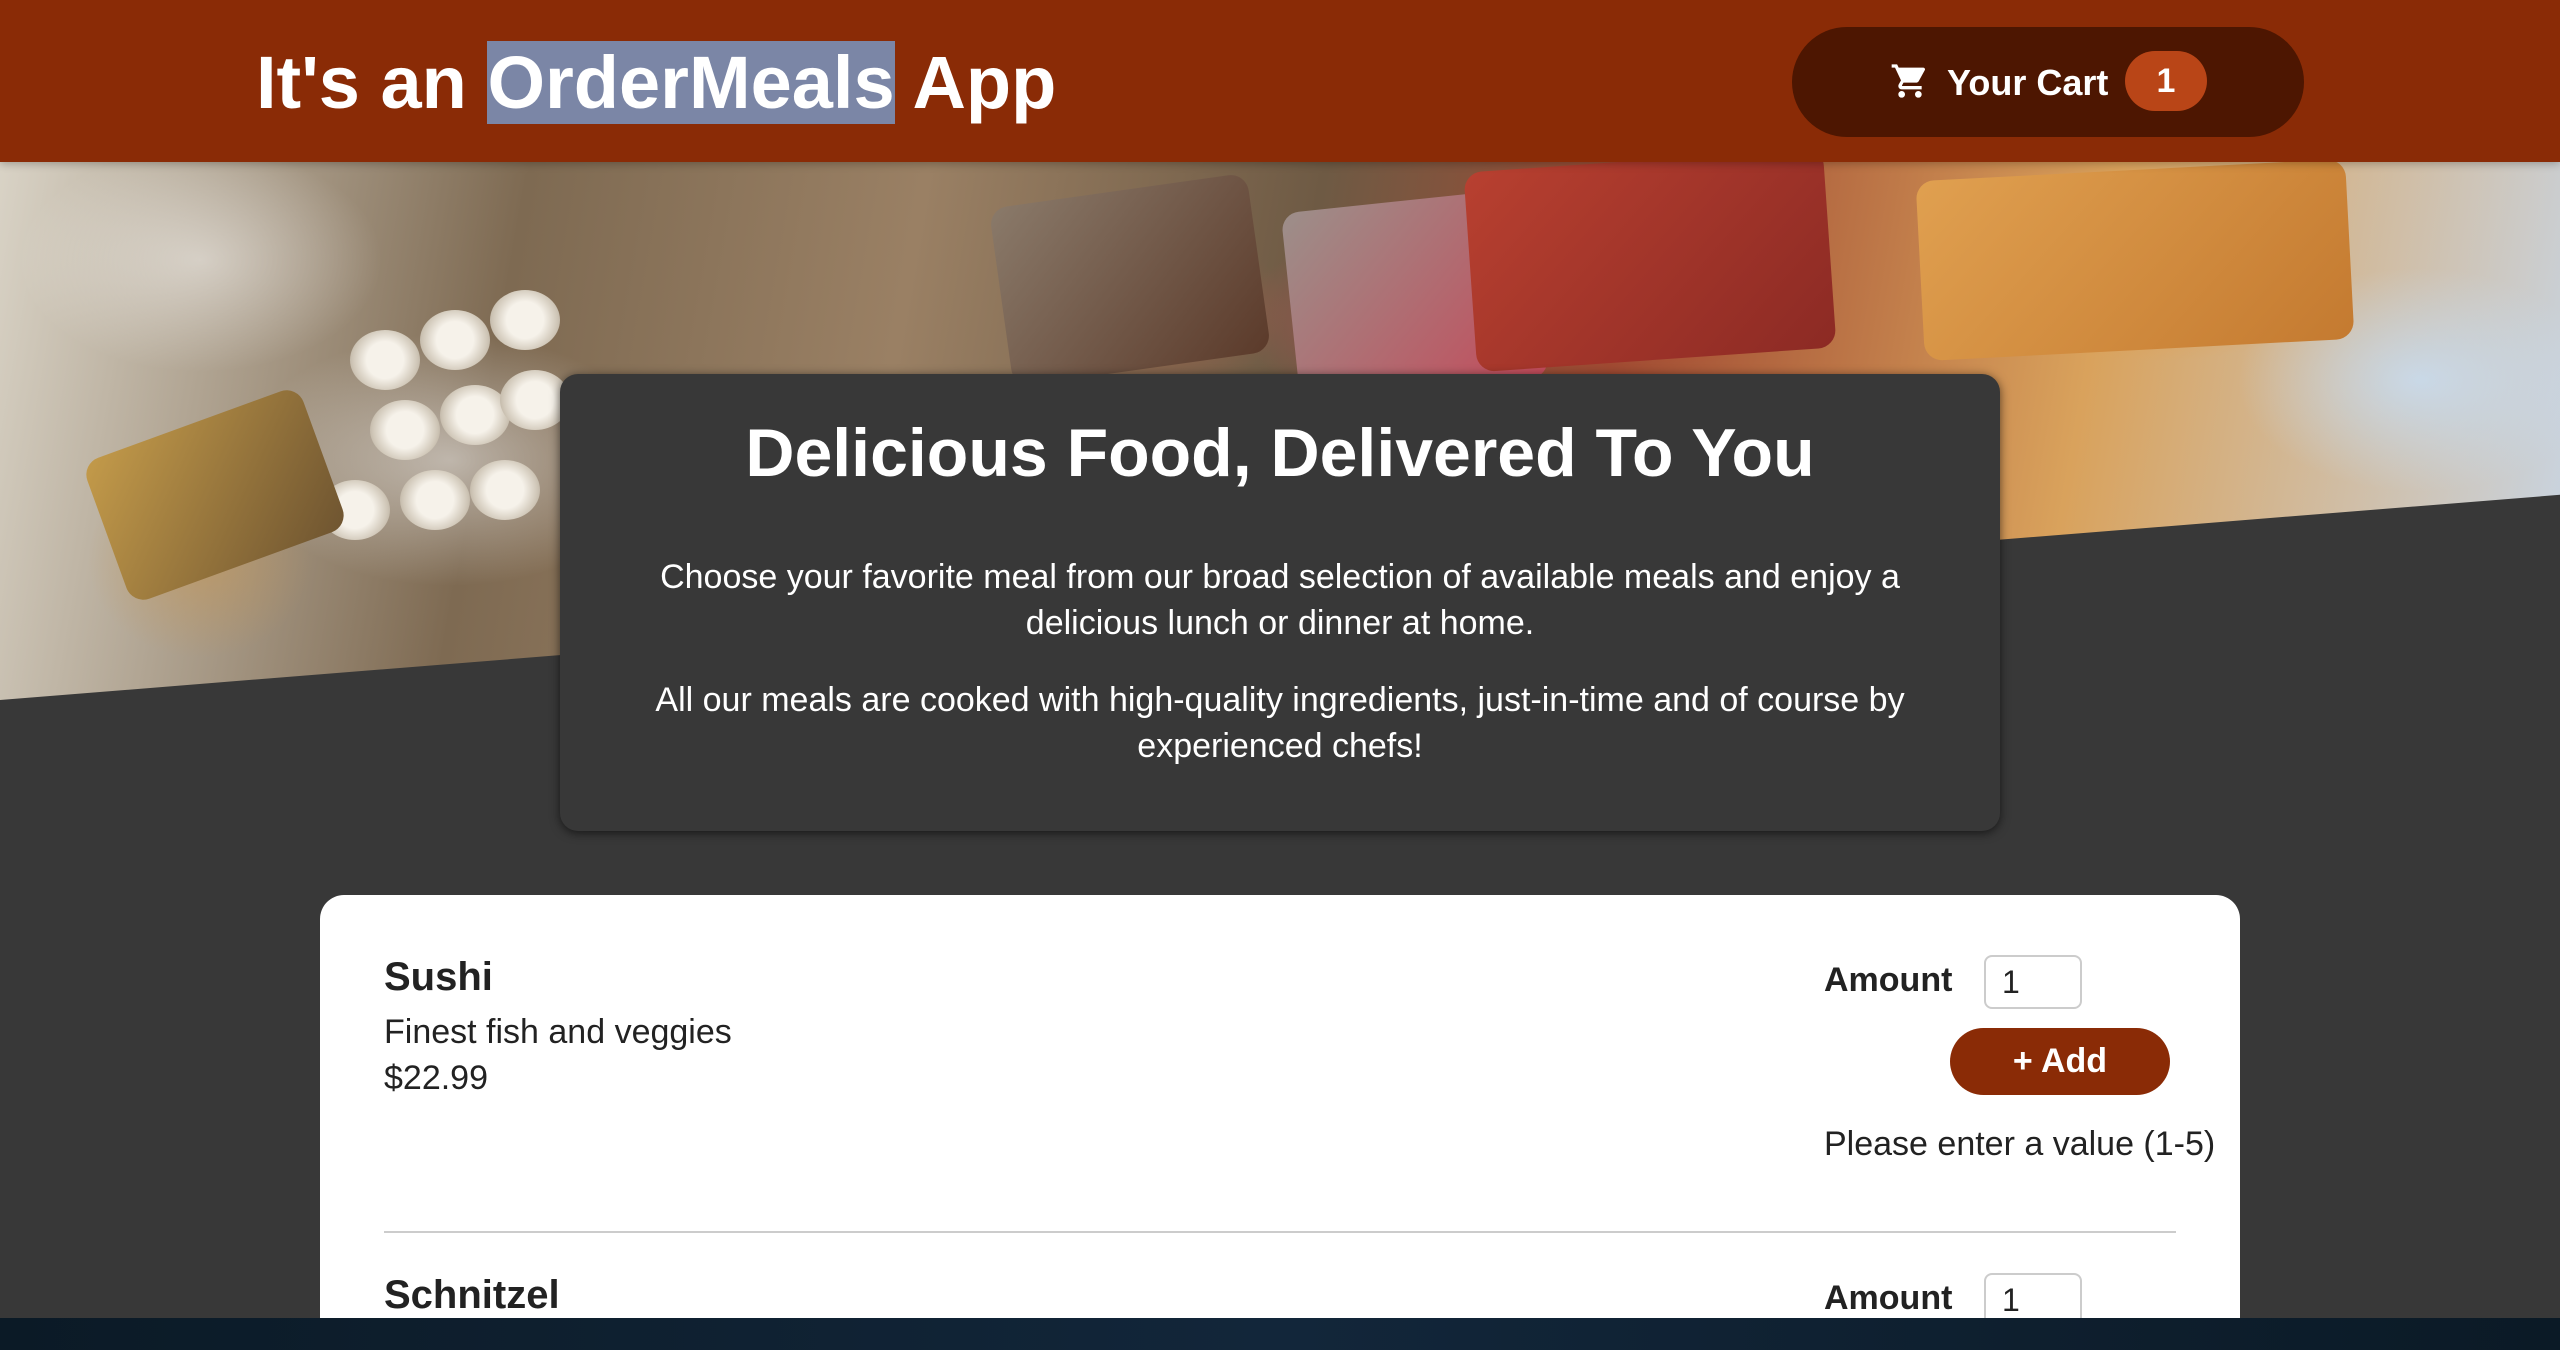 This screenshot has width=2560, height=1350. What do you see at coordinates (1280, 1334) in the screenshot?
I see `desktop-background` at bounding box center [1280, 1334].